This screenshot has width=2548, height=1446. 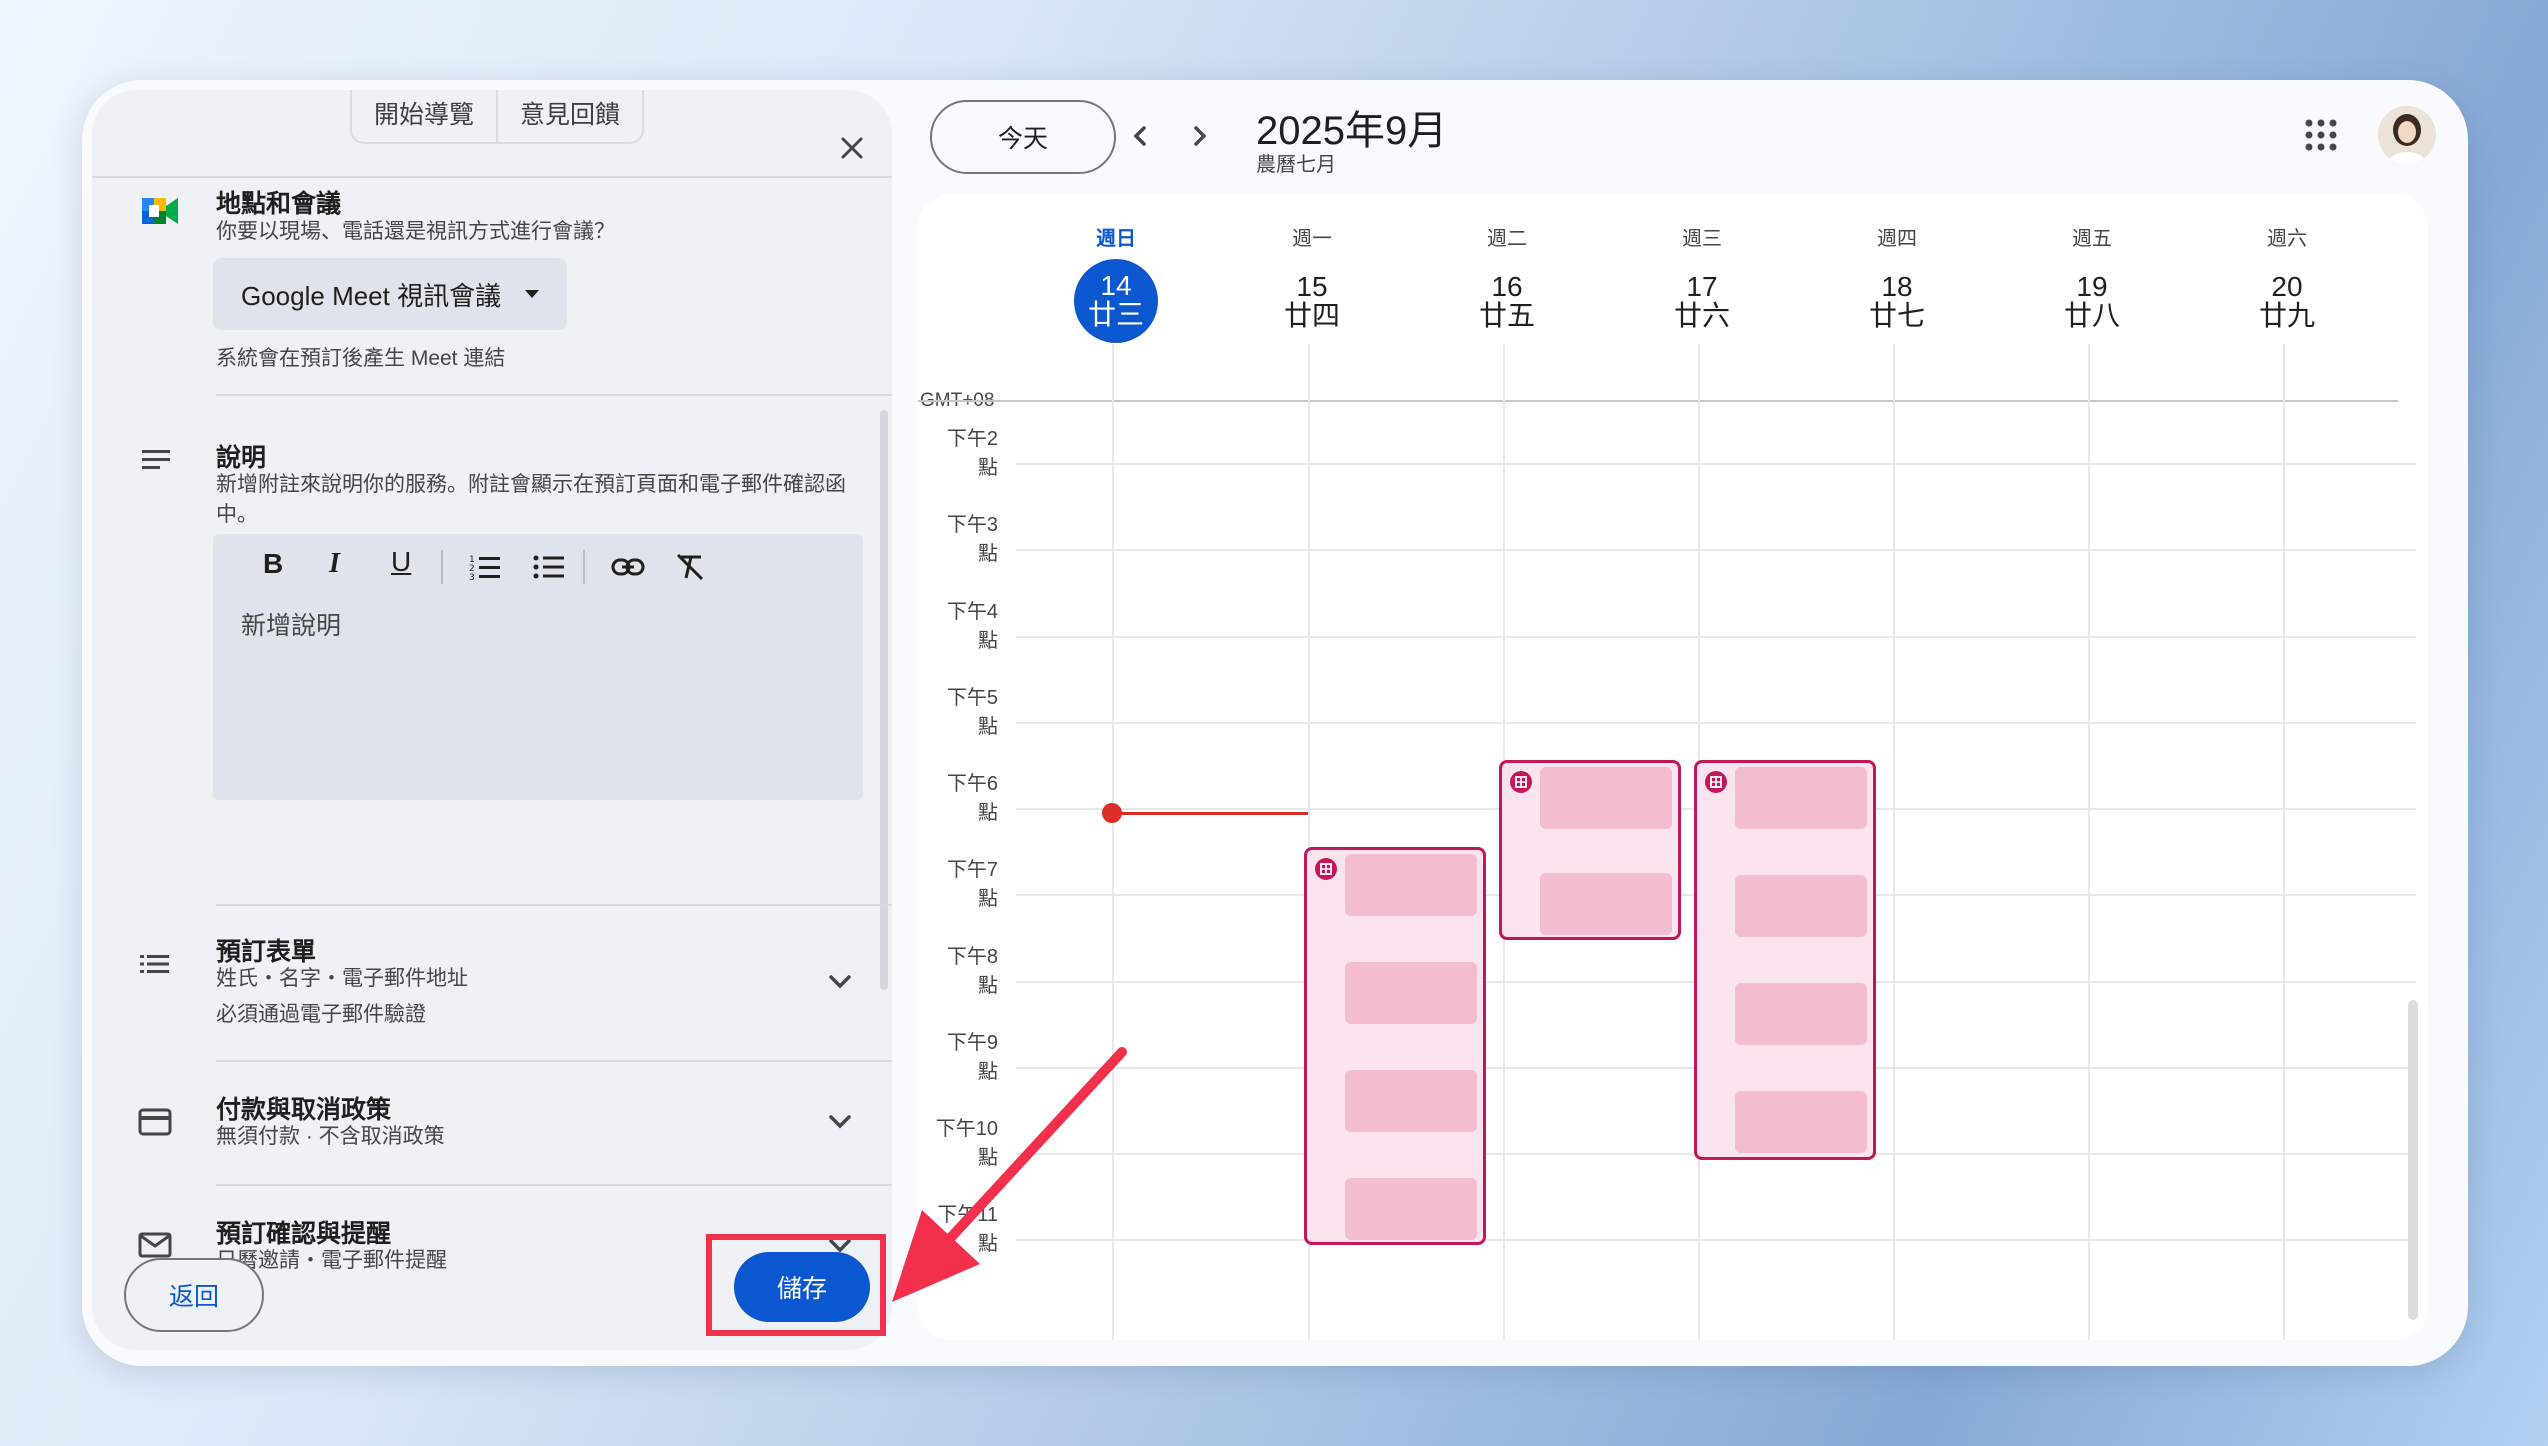 What do you see at coordinates (334, 564) in the screenshot?
I see `italic-button: I` at bounding box center [334, 564].